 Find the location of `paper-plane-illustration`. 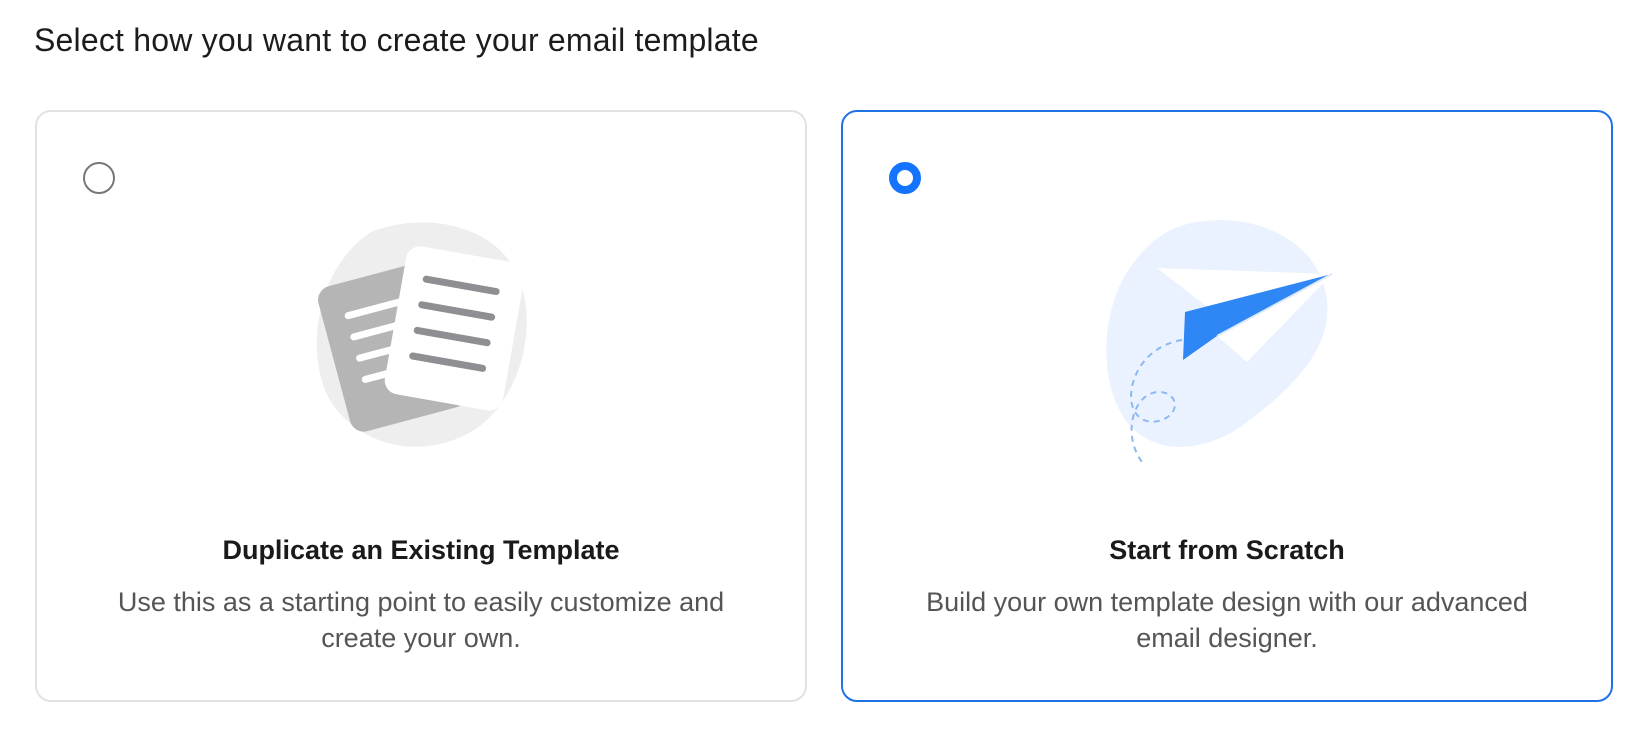

paper-plane-illustration is located at coordinates (1219, 341).